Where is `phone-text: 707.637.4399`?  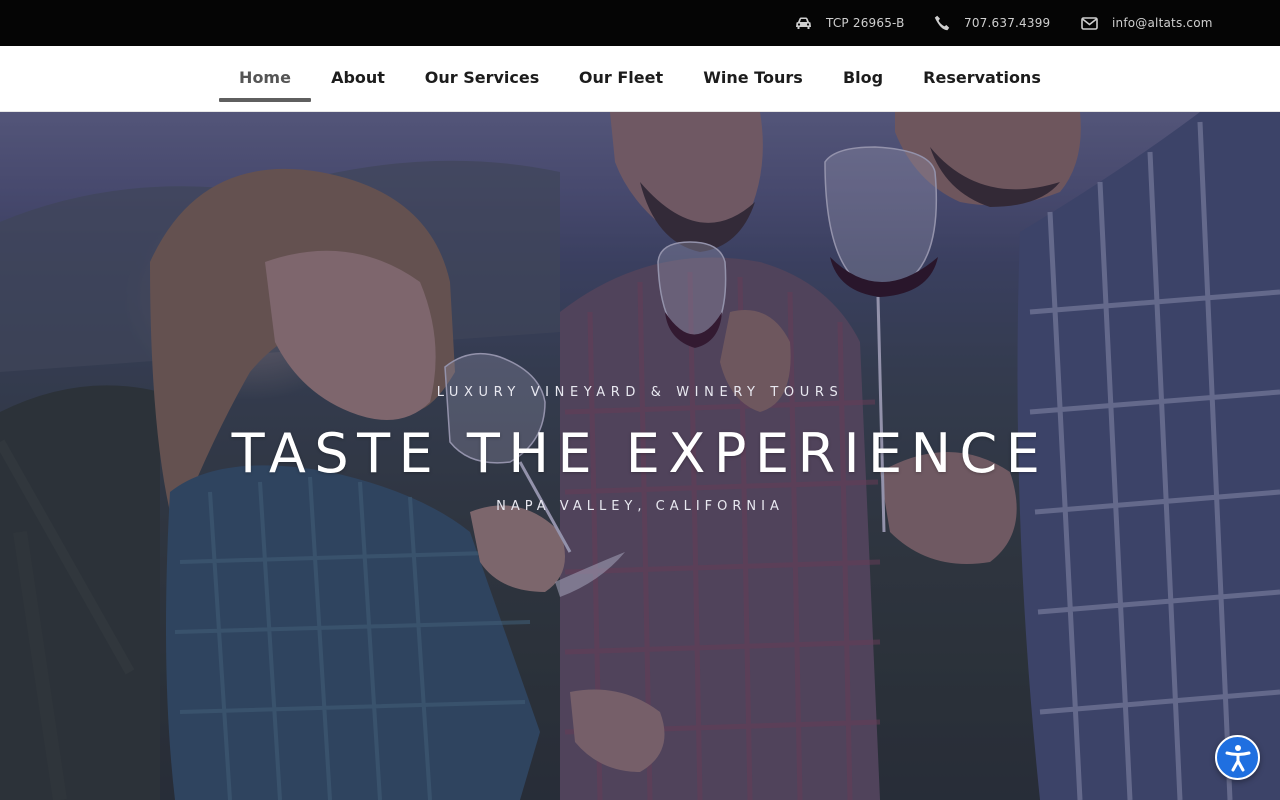
phone-text: 707.637.4399 is located at coordinates (1007, 23).